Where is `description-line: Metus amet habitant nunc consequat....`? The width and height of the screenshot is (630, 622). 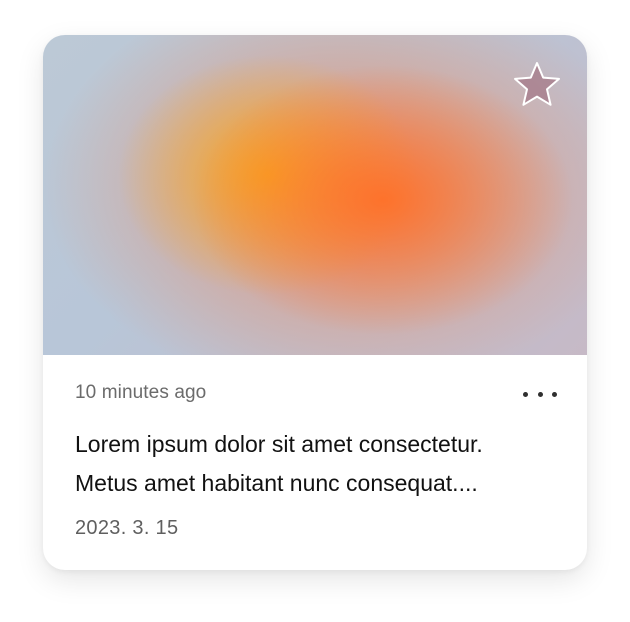 description-line: Metus amet habitant nunc consequat.... is located at coordinates (276, 483).